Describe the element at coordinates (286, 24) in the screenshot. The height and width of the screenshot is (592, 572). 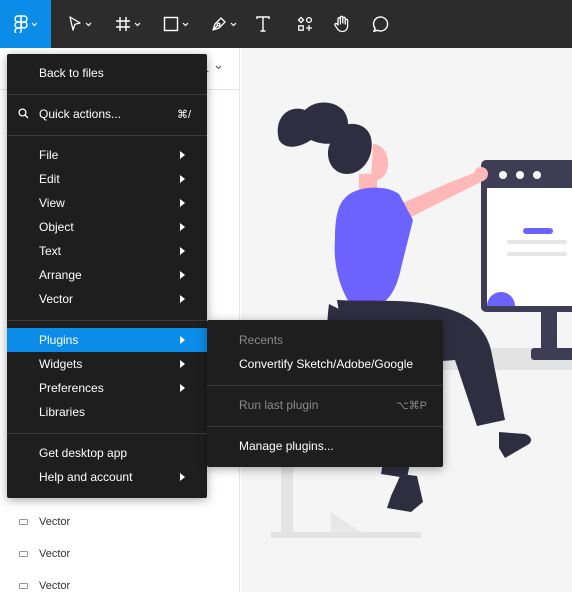
I see `toolbar` at that location.